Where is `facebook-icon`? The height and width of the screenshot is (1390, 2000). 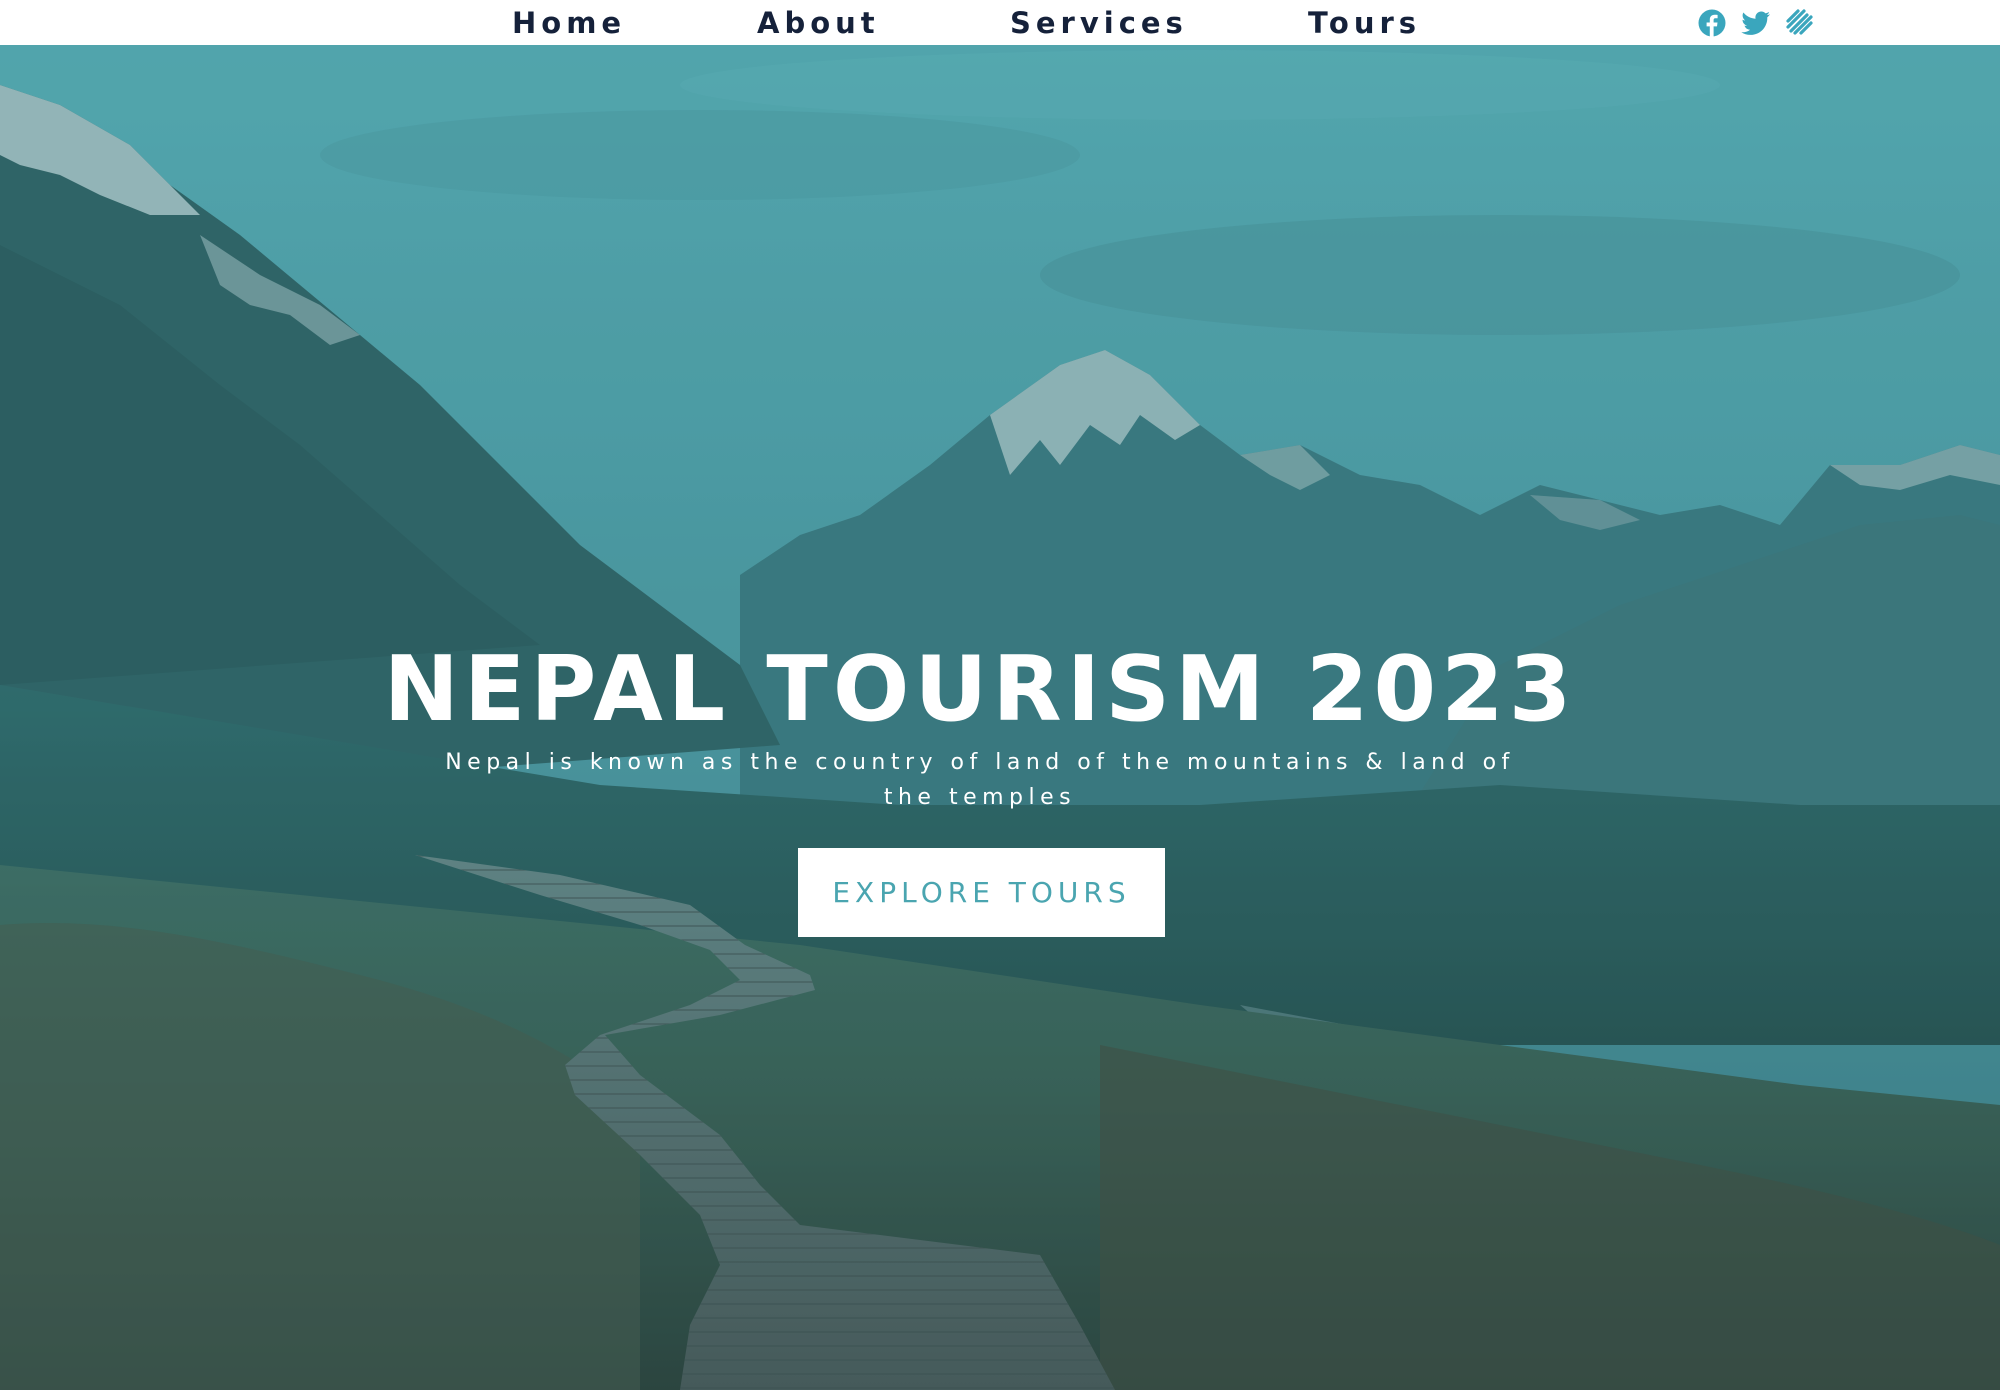
facebook-icon is located at coordinates (1712, 23).